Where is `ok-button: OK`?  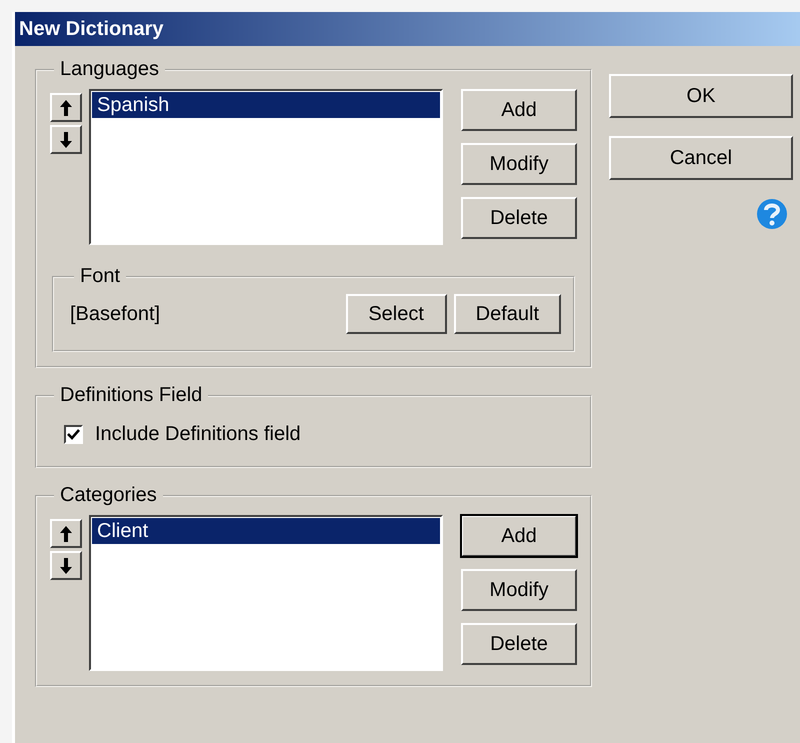
ok-button: OK is located at coordinates (701, 96).